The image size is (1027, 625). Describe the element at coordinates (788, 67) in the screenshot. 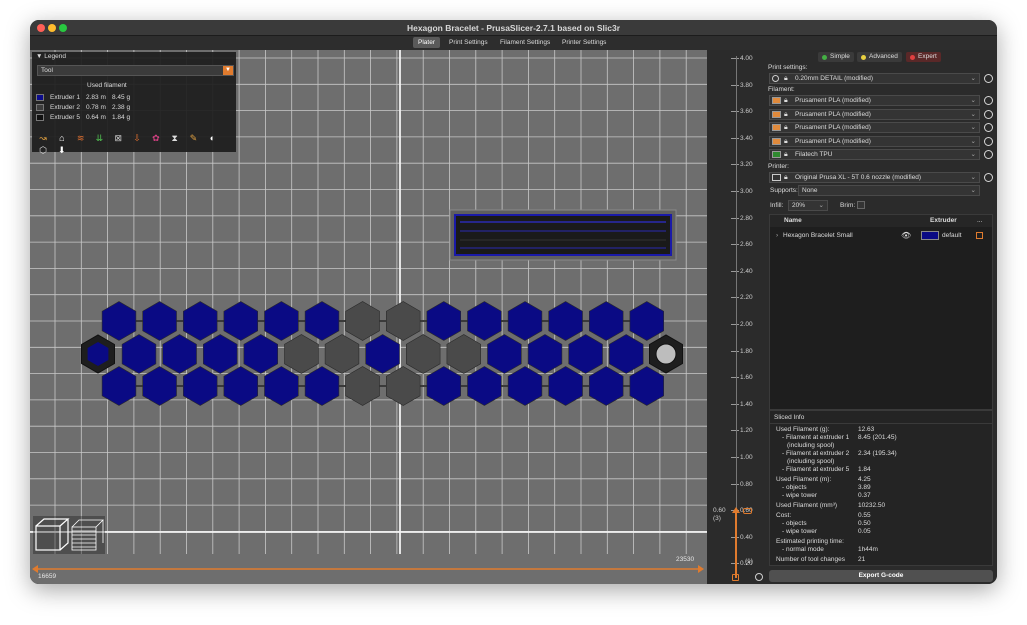

I see `print-settings-label: Print settings:` at that location.